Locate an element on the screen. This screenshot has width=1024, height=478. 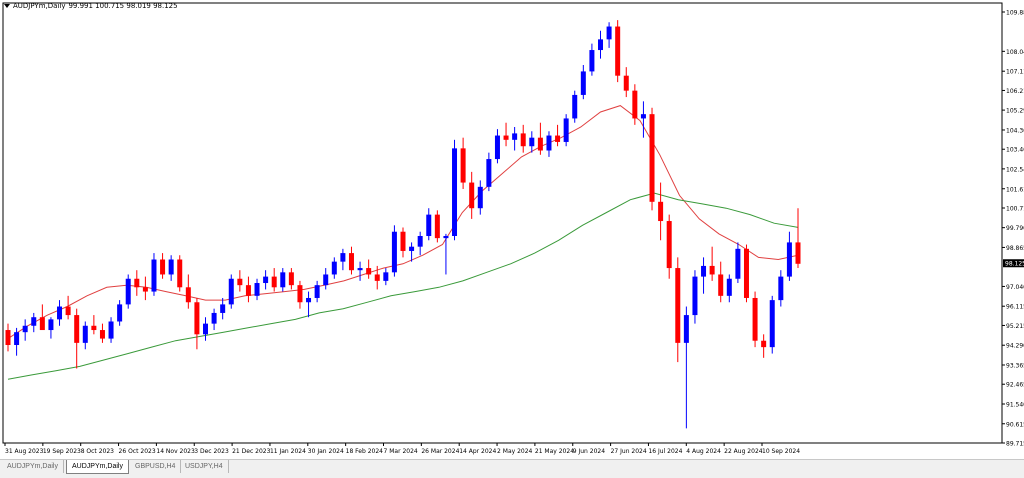
price-tick-label: 104.36 is located at coordinates (1015, 130).